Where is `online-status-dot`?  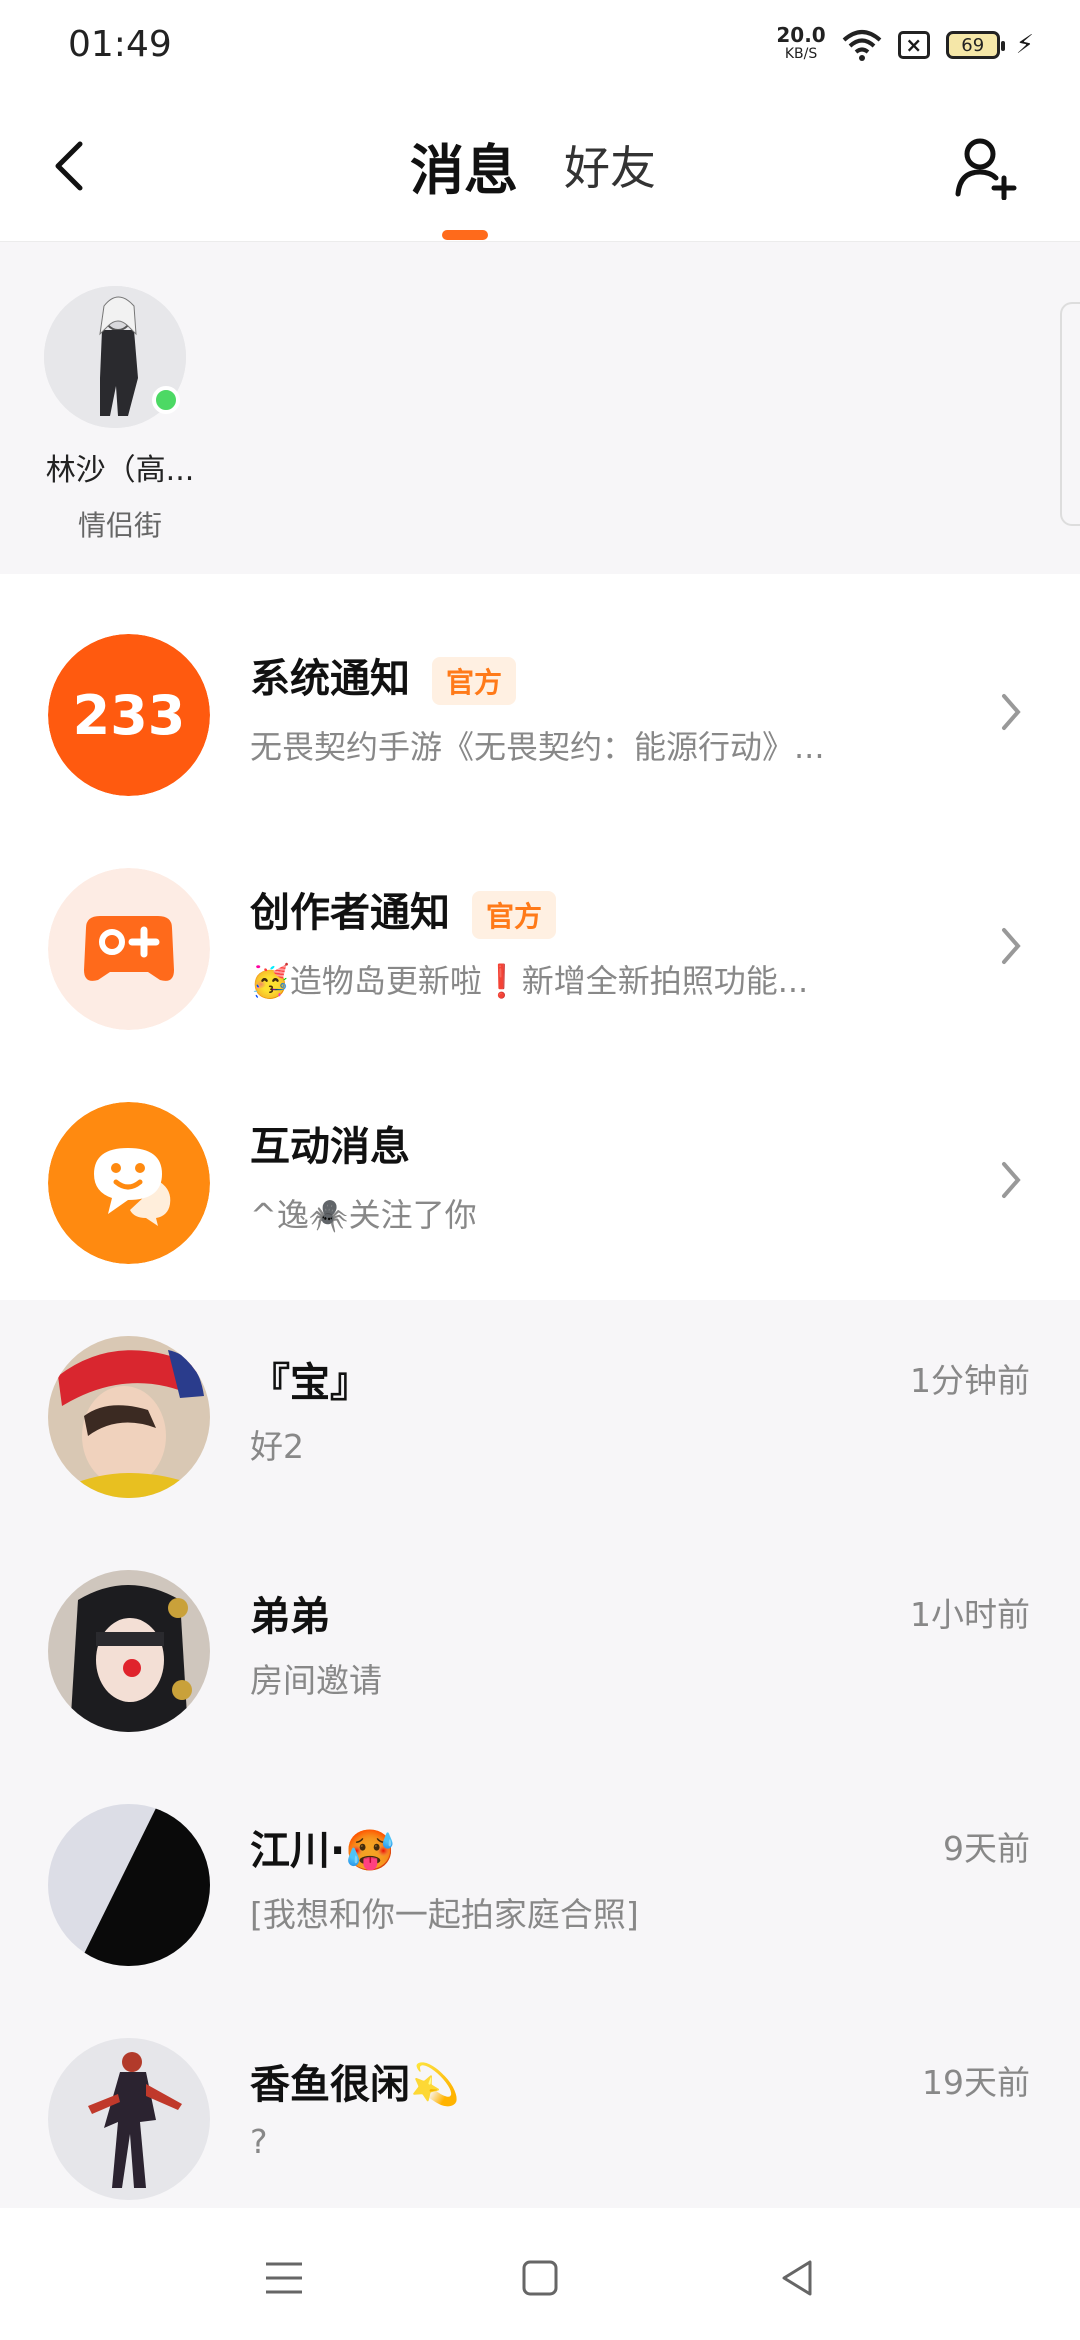 online-status-dot is located at coordinates (166, 400).